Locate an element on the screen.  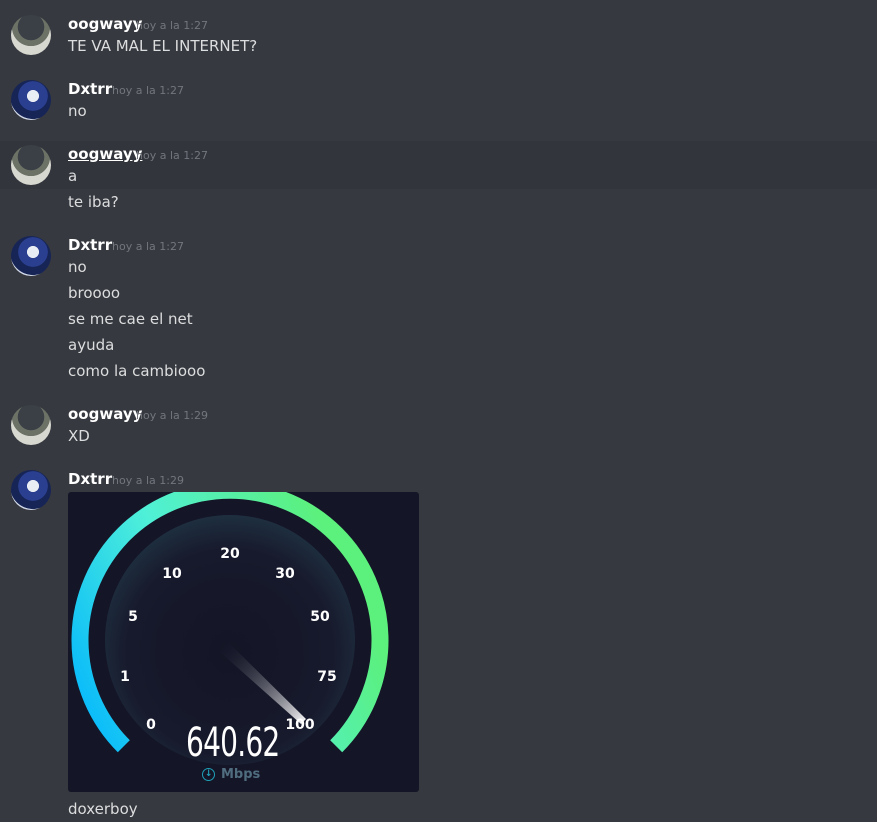
gauge-tick-label: 5 is located at coordinates (133, 617).